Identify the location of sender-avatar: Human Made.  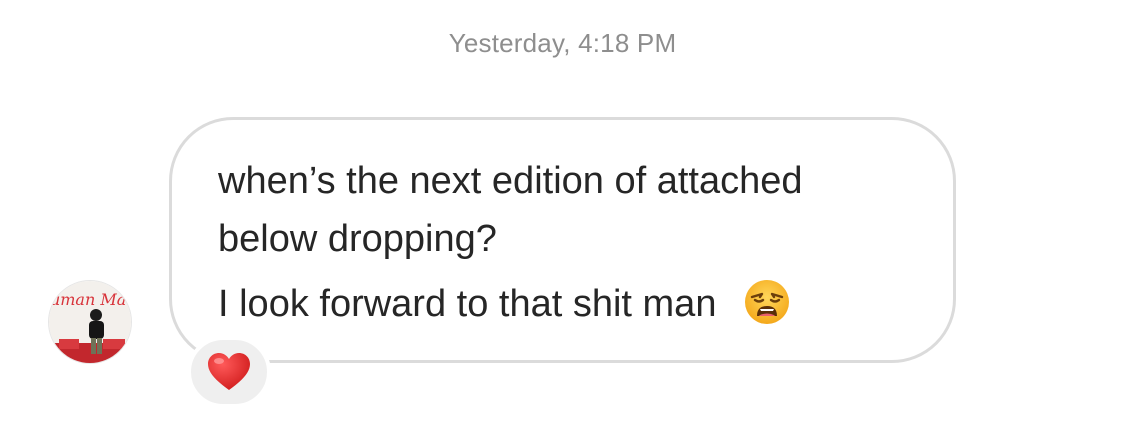
(90, 322).